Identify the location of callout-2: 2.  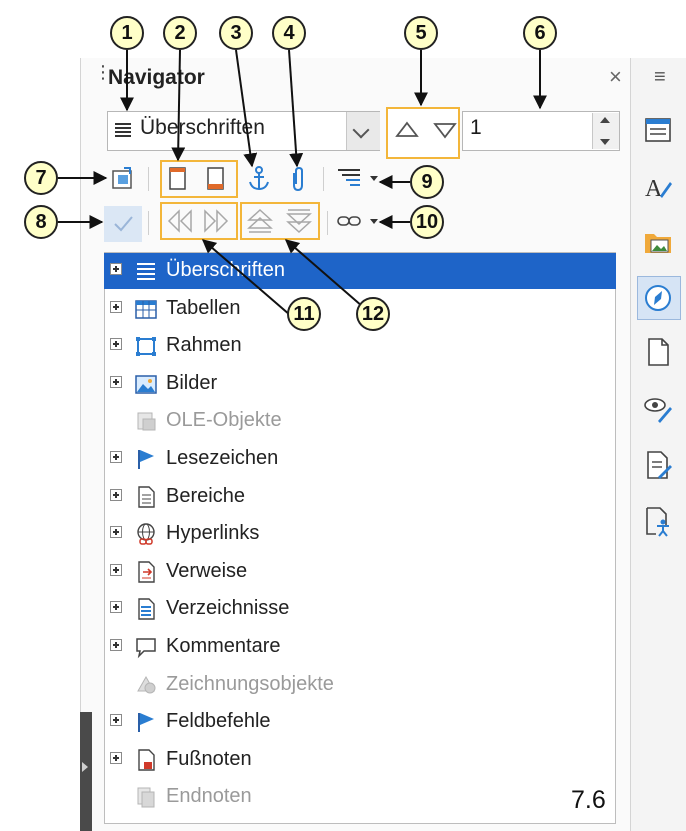
(180, 33).